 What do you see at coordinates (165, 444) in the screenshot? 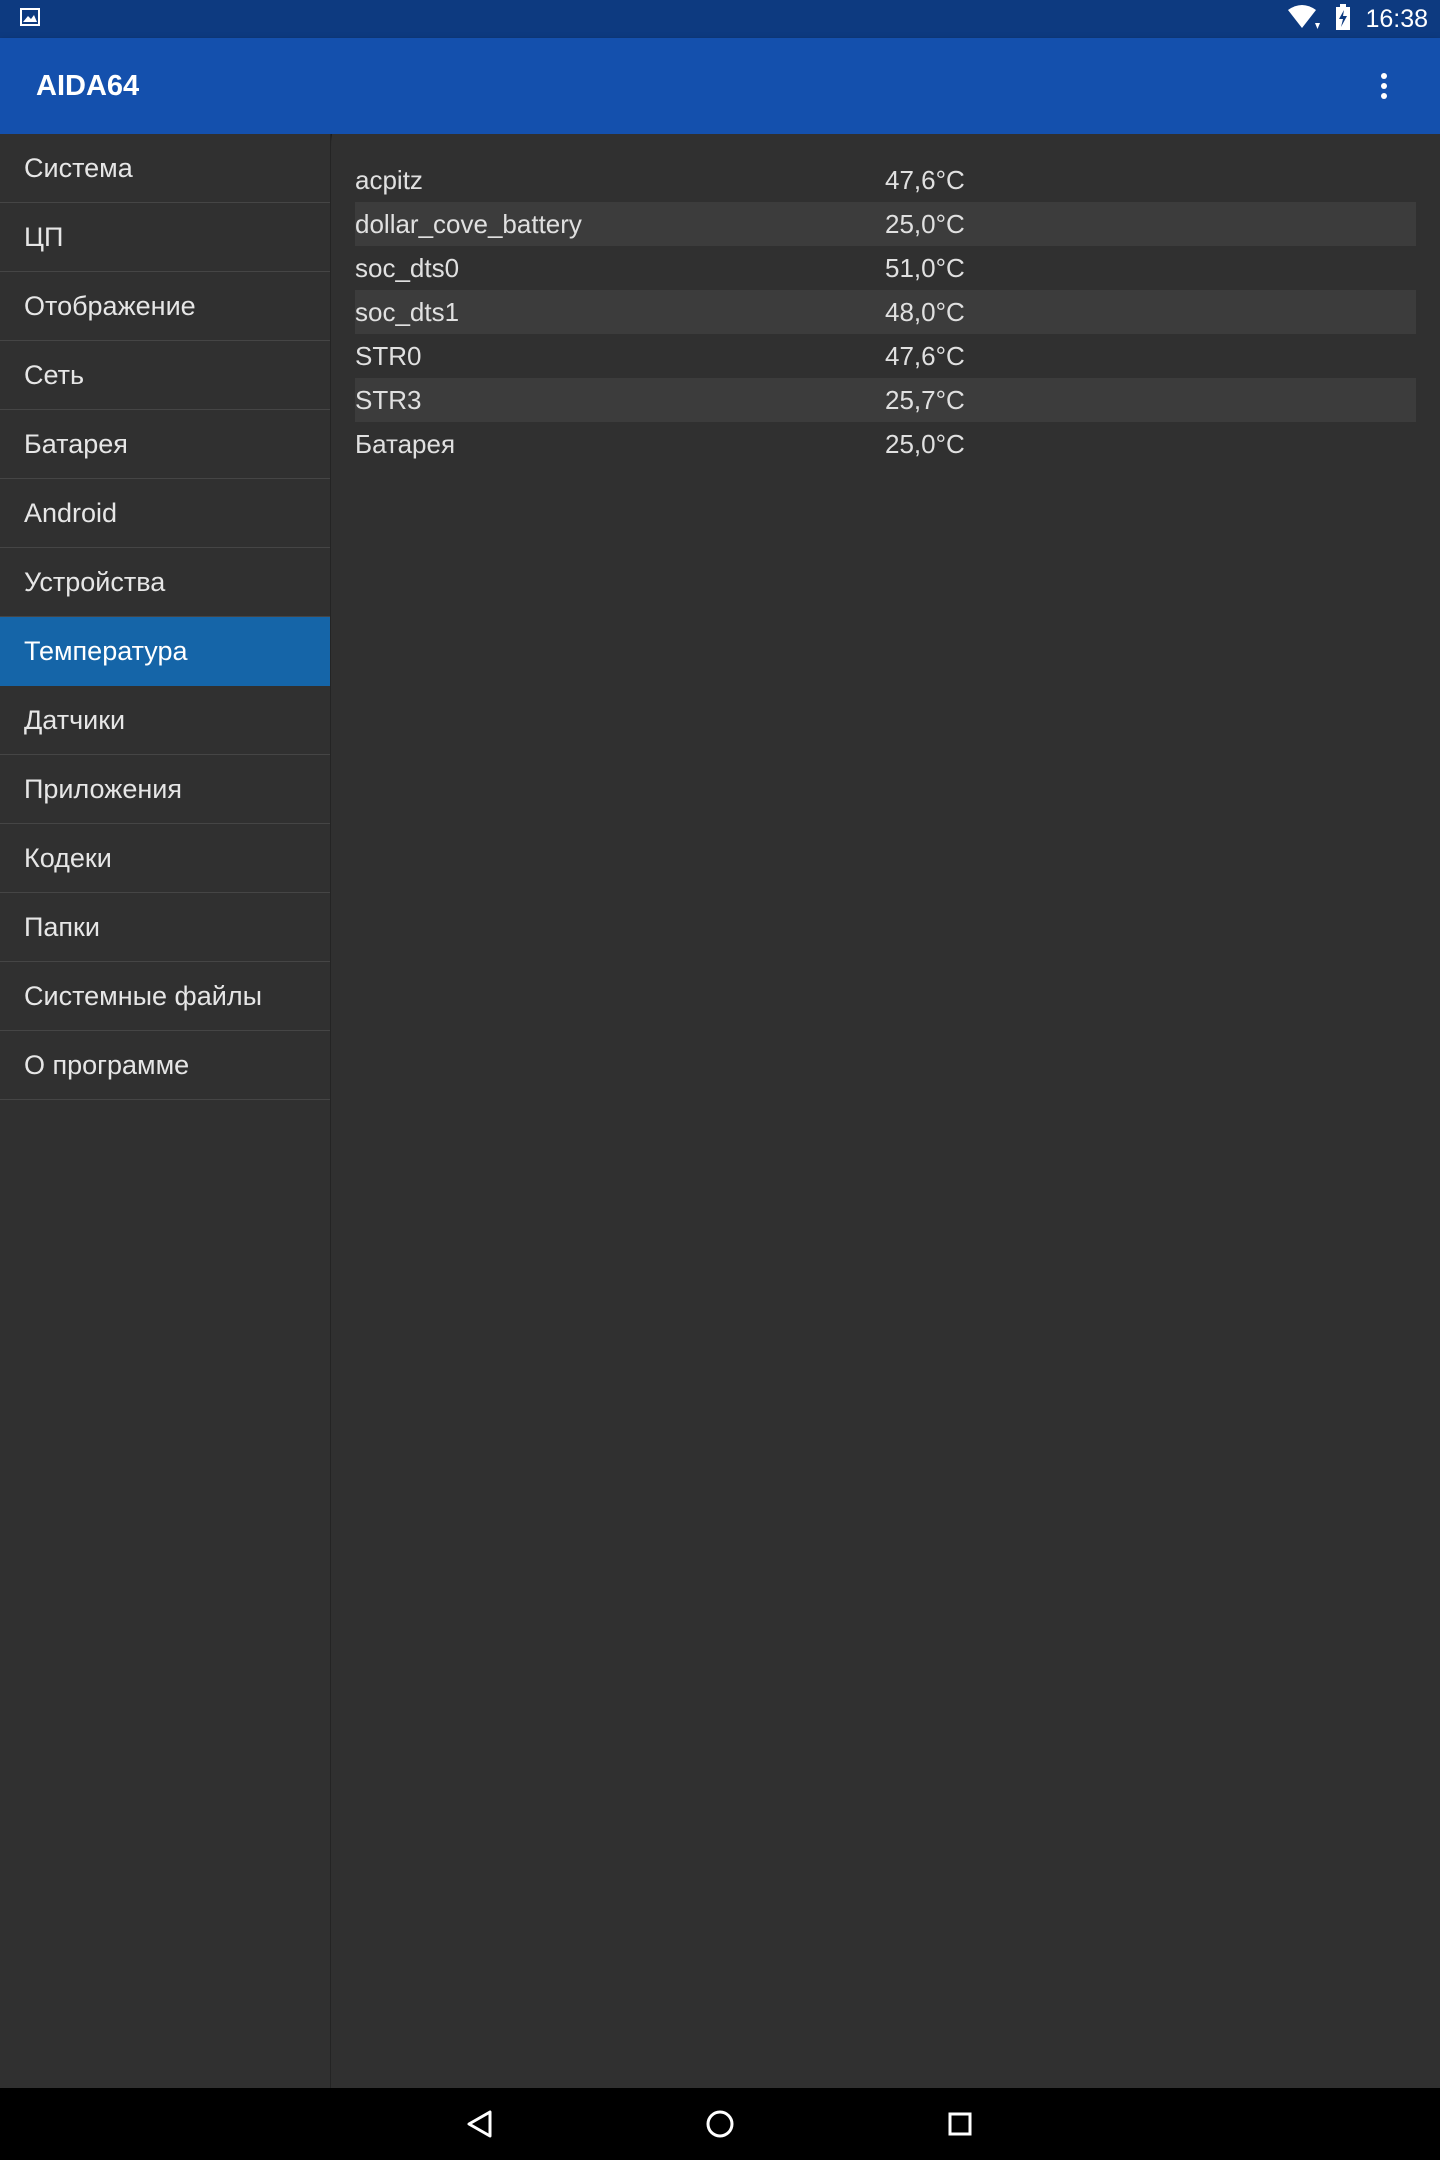
I see `sidebar-item: Батарея` at bounding box center [165, 444].